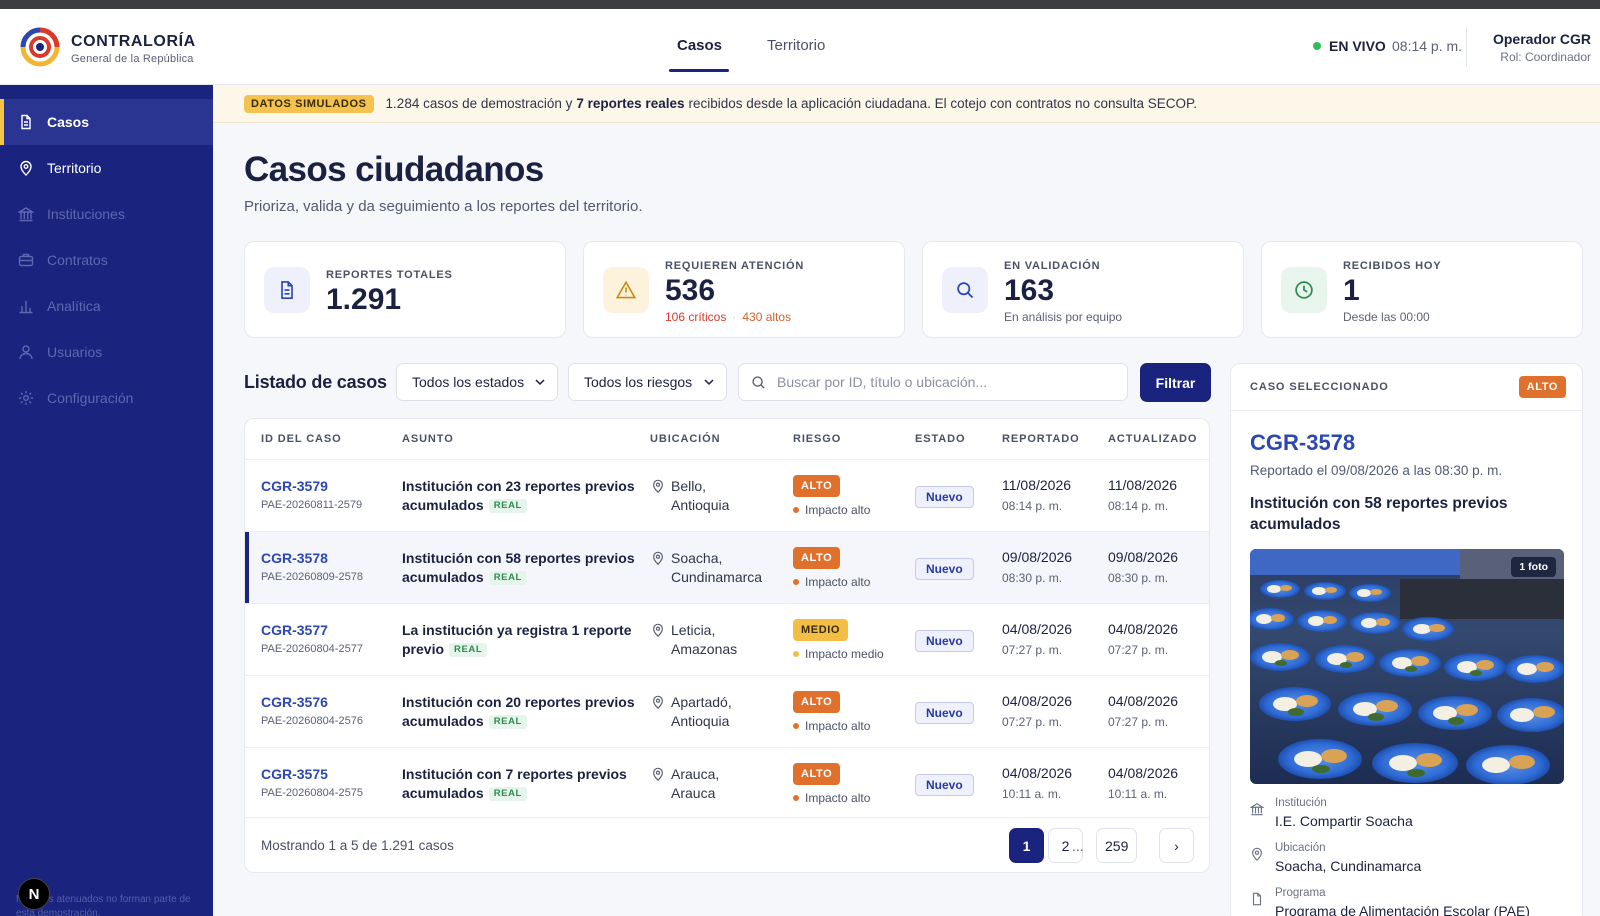 Image resolution: width=1600 pixels, height=916 pixels. Describe the element at coordinates (940, 439) in the screenshot. I see `column-header: ESTADO` at that location.